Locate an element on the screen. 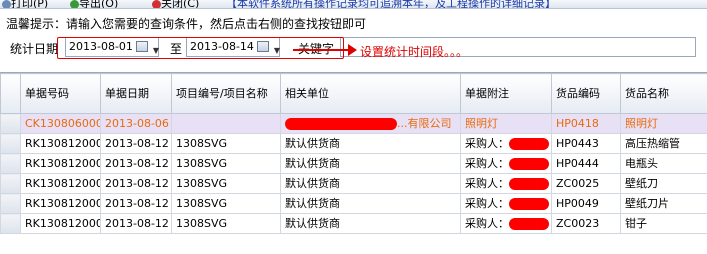  cell-project is located at coordinates (226, 124).